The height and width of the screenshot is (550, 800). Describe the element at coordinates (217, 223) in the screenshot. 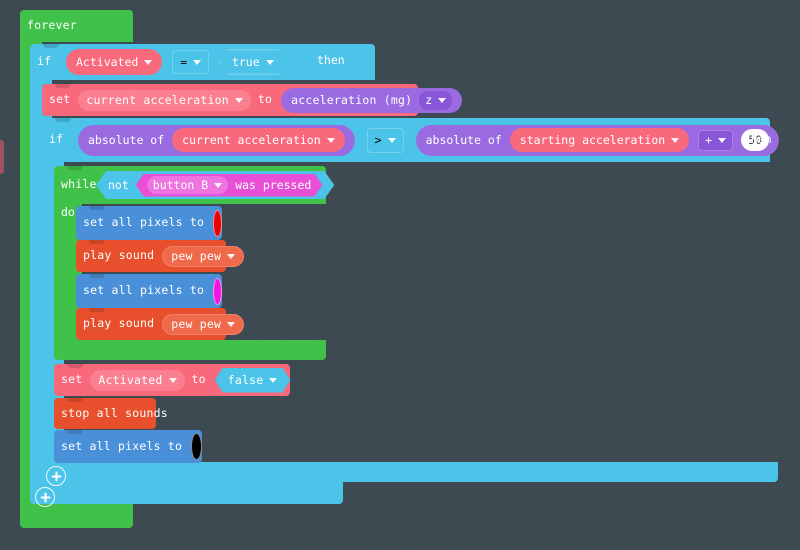

I see `color-swatch-red` at that location.